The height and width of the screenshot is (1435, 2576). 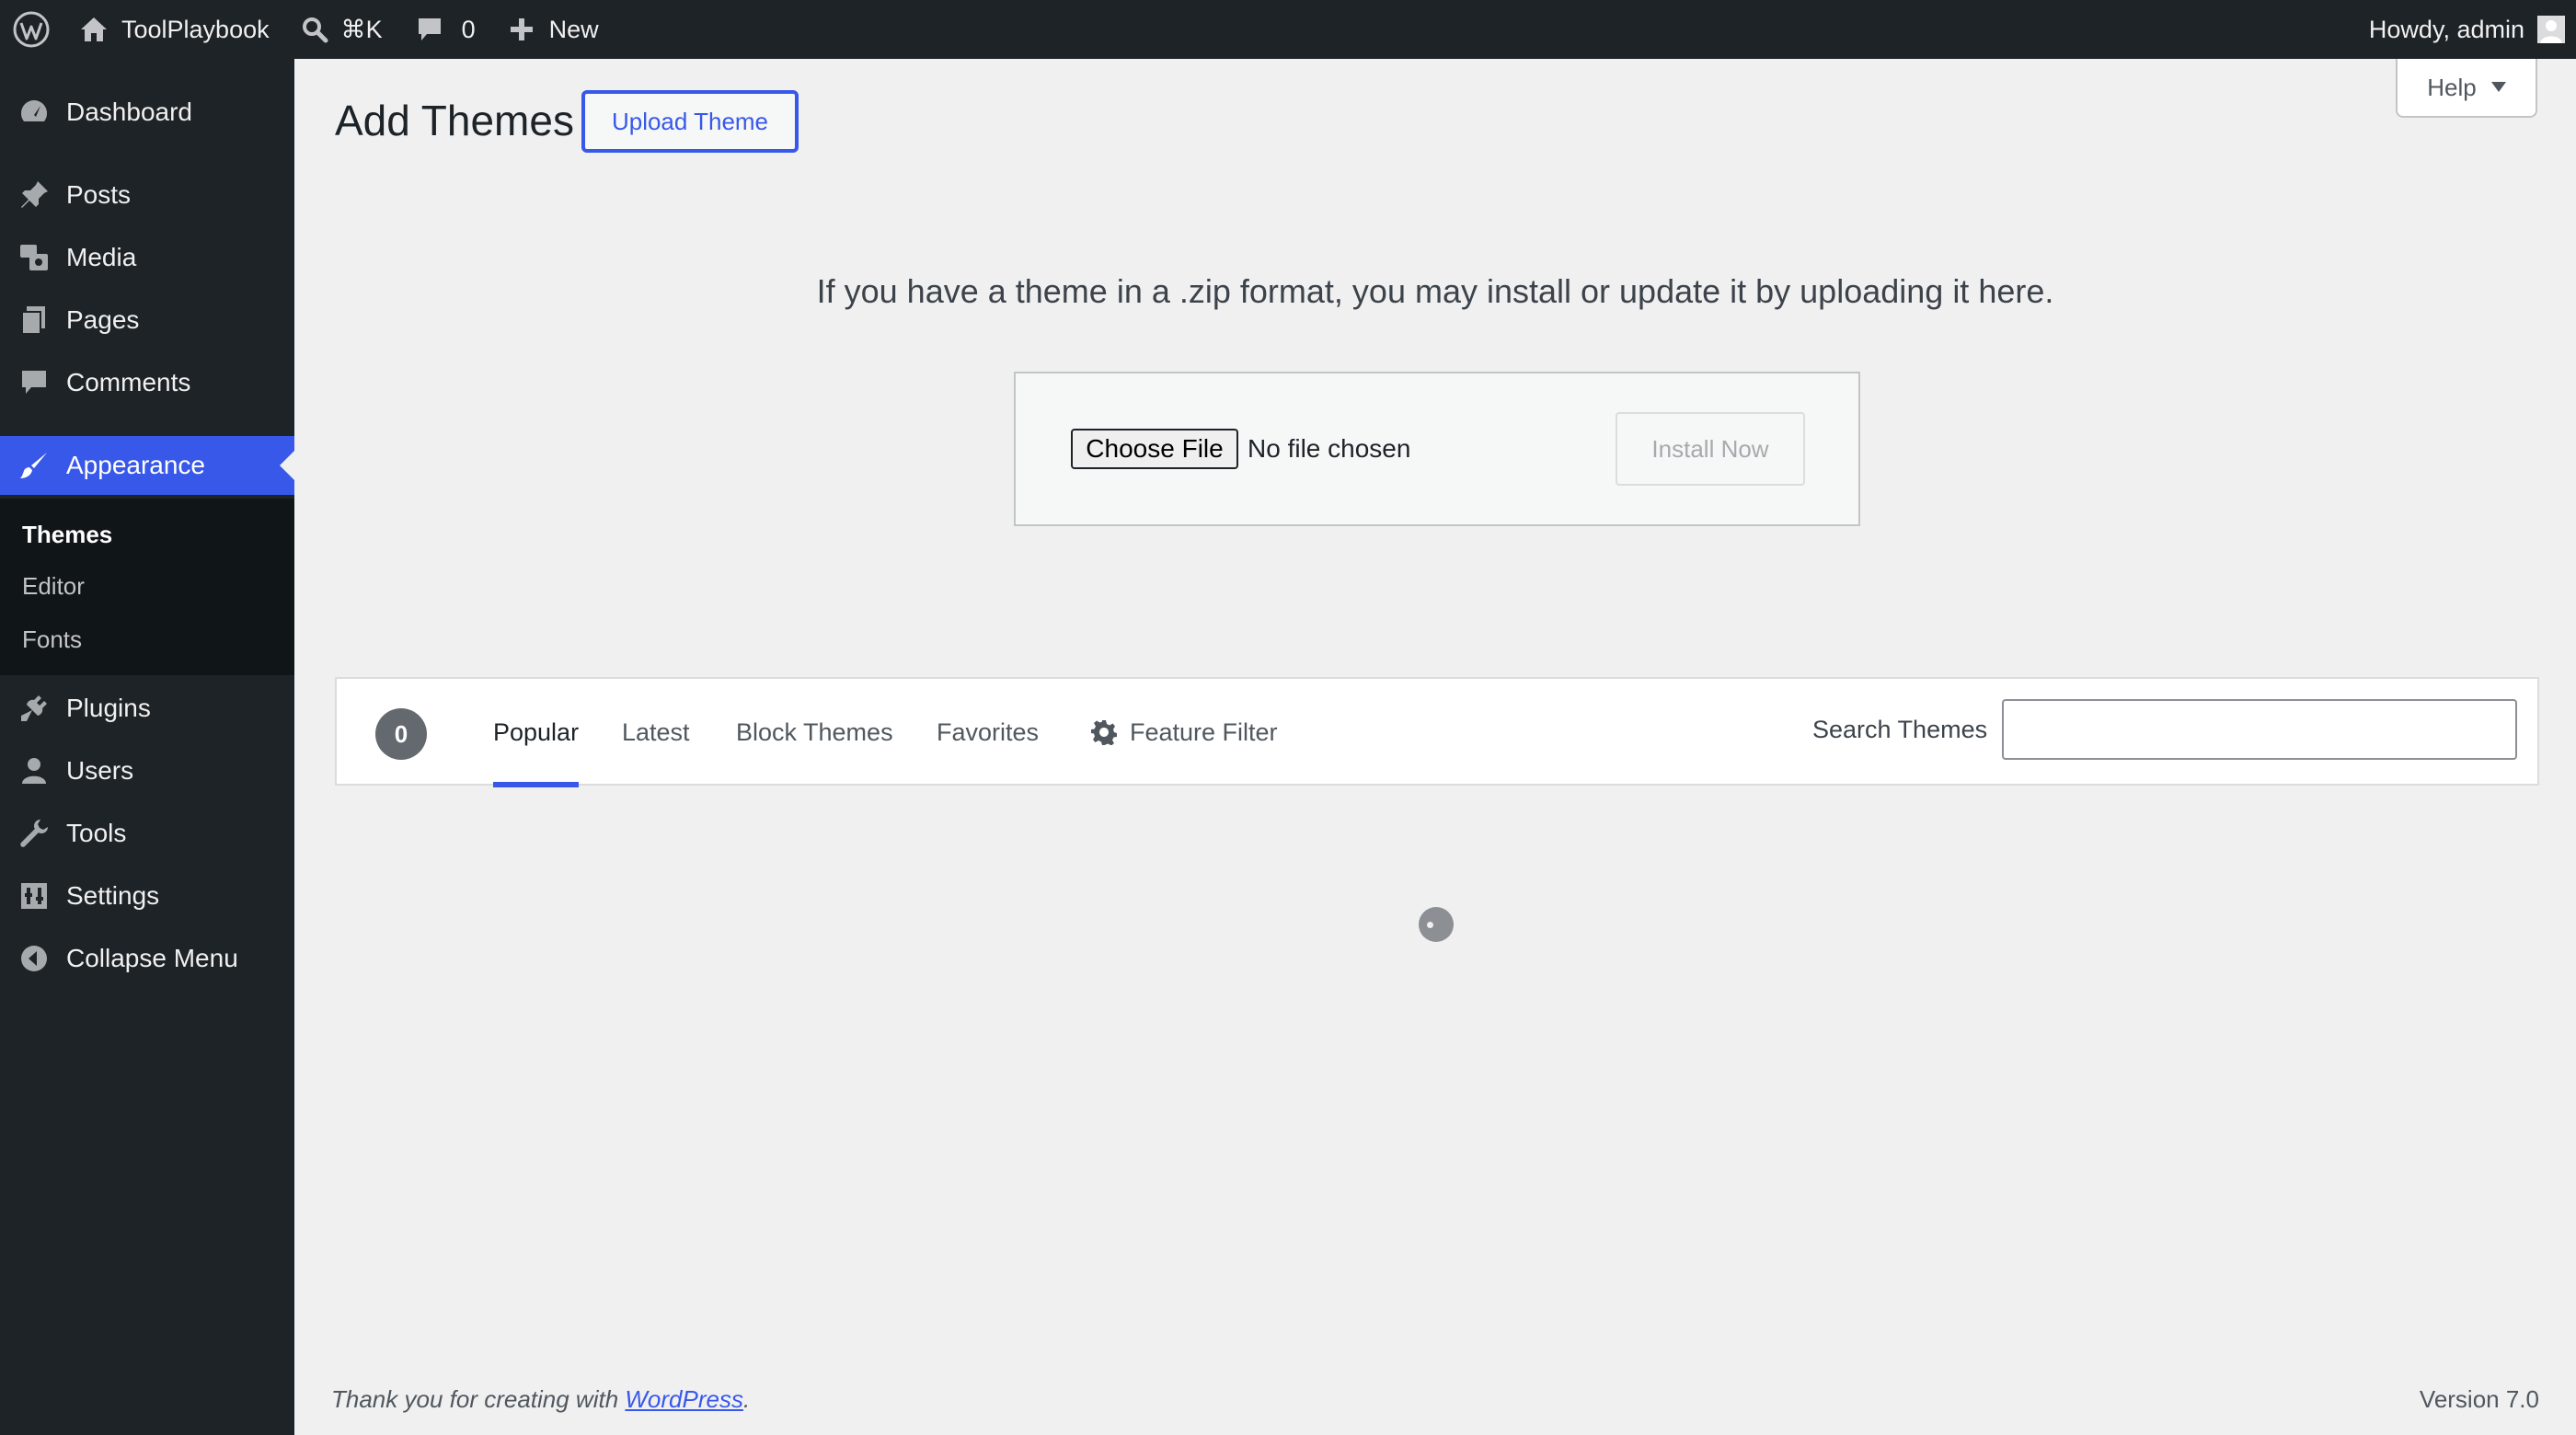 I want to click on user-icon, so click(x=33, y=770).